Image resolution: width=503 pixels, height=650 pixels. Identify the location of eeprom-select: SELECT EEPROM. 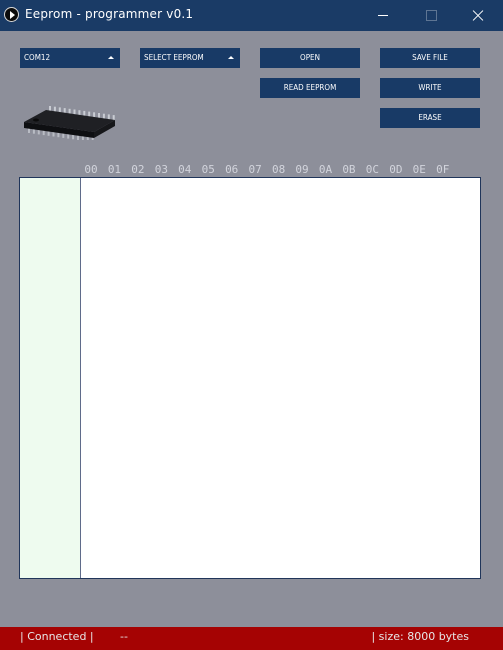
(190, 58).